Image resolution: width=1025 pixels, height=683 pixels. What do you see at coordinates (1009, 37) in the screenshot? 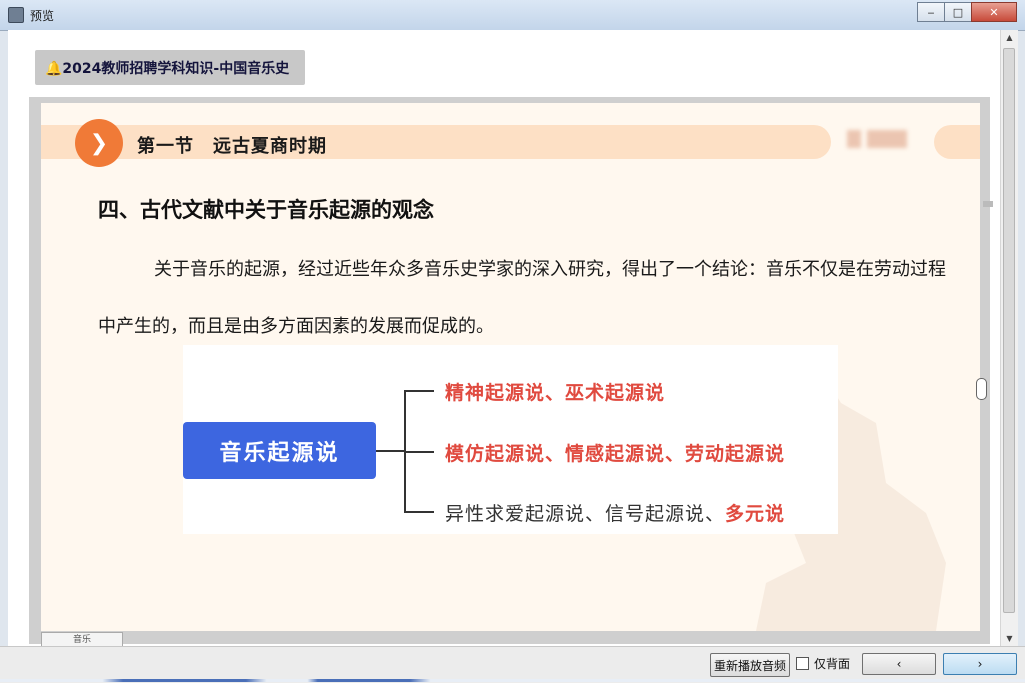
I see `scroll-up-icon: ▲` at bounding box center [1009, 37].